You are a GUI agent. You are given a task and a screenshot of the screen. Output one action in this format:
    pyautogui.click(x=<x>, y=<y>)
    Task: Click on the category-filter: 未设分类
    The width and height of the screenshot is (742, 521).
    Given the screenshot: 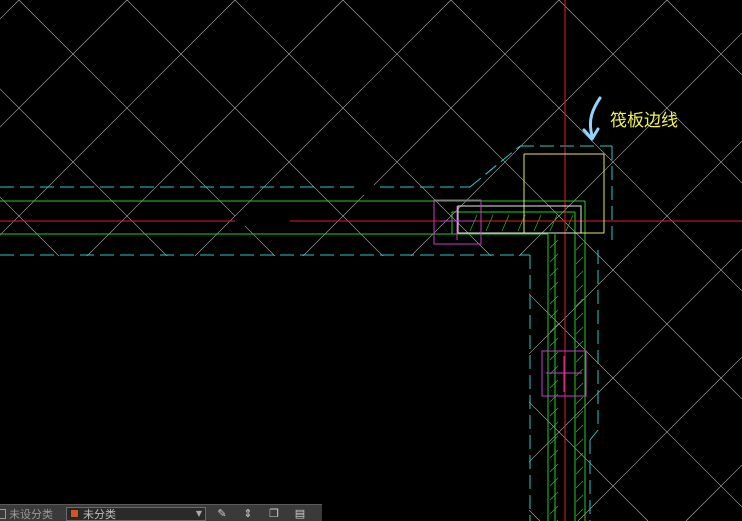 What is the action you would take?
    pyautogui.click(x=32, y=513)
    